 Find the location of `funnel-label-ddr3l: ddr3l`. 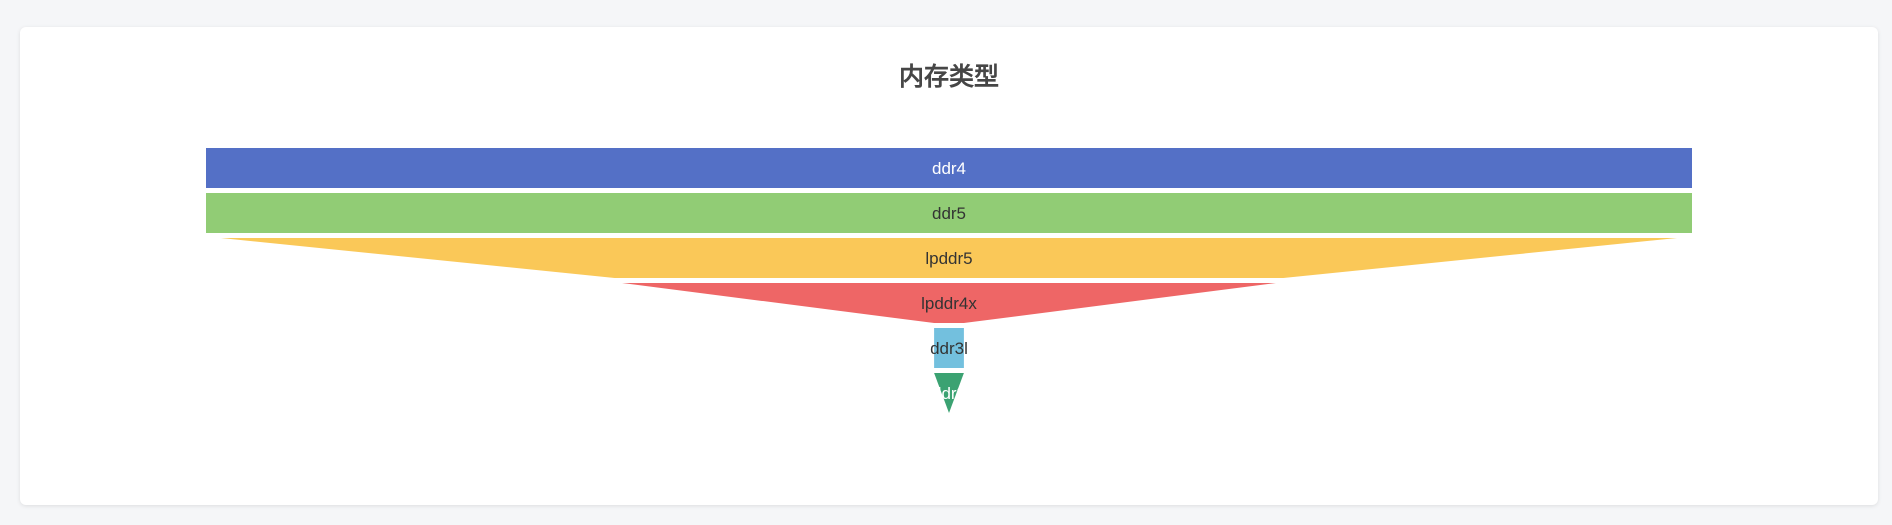

funnel-label-ddr3l: ddr3l is located at coordinates (949, 348).